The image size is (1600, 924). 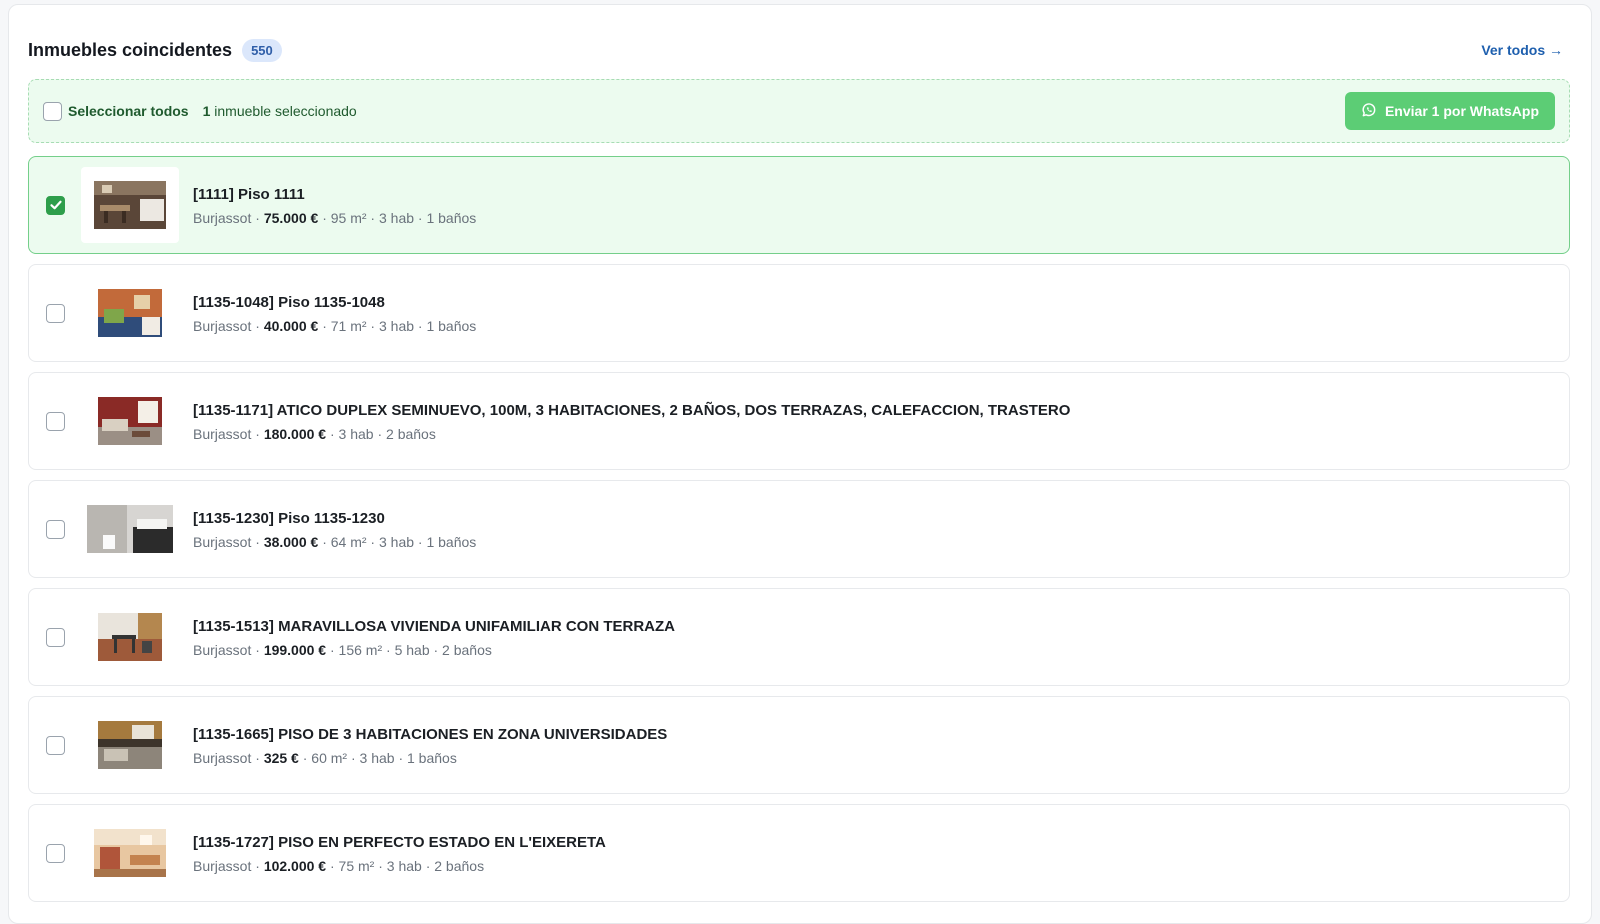 What do you see at coordinates (377, 758) in the screenshot?
I see `property-details: · 60 m² · 3 hab · 1 baños` at bounding box center [377, 758].